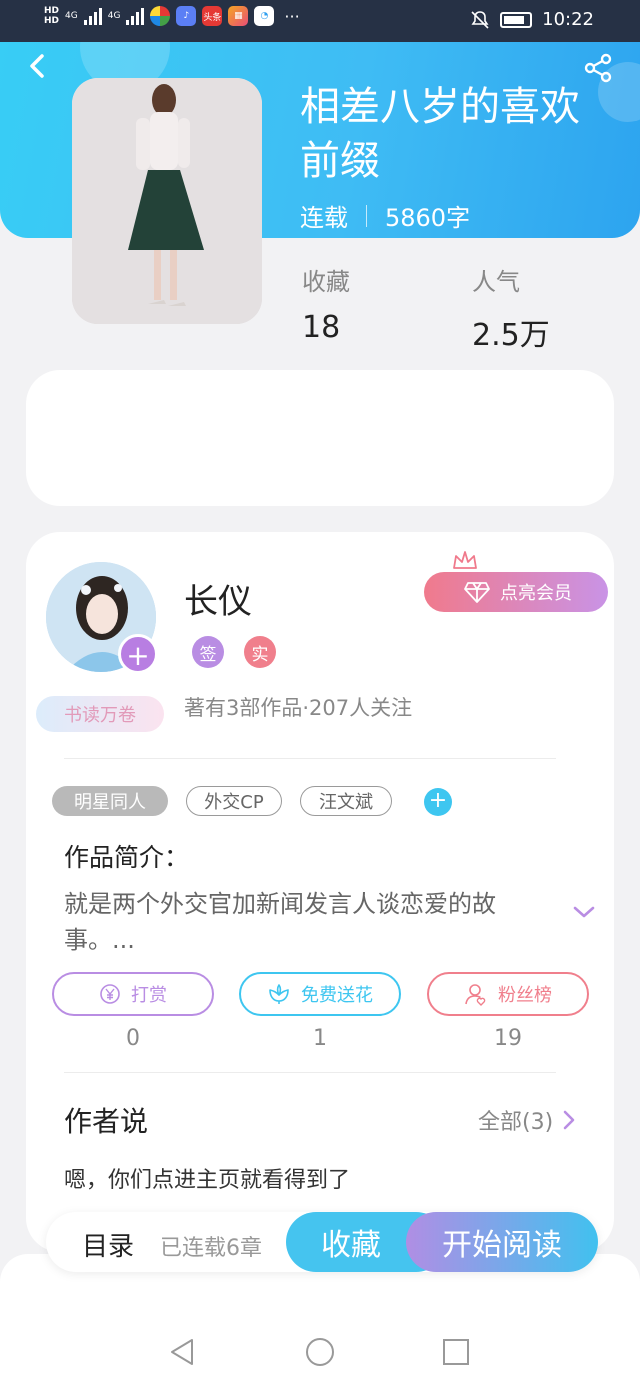 This screenshot has width=640, height=1387. What do you see at coordinates (127, 857) in the screenshot?
I see `intro-heading: 作品简介：` at bounding box center [127, 857].